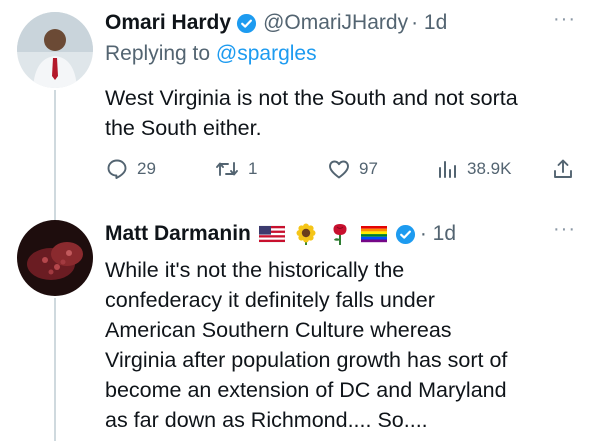 Image resolution: width=599 pixels, height=441 pixels. I want to click on views-count: 38.9K, so click(489, 168).